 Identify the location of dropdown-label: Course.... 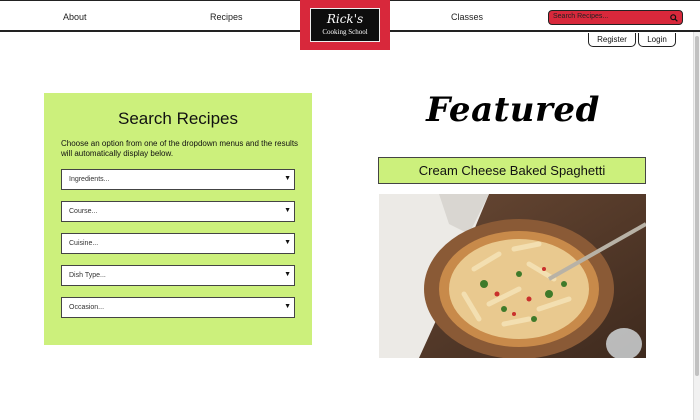
(83, 211).